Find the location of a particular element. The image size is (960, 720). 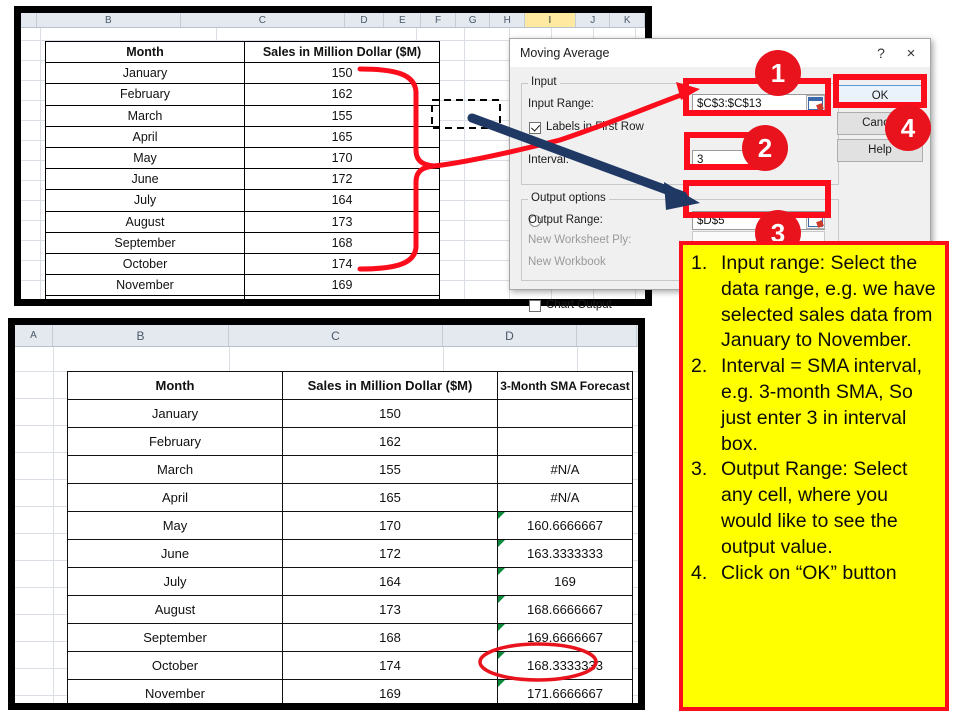

help-icon: ? is located at coordinates (881, 53).